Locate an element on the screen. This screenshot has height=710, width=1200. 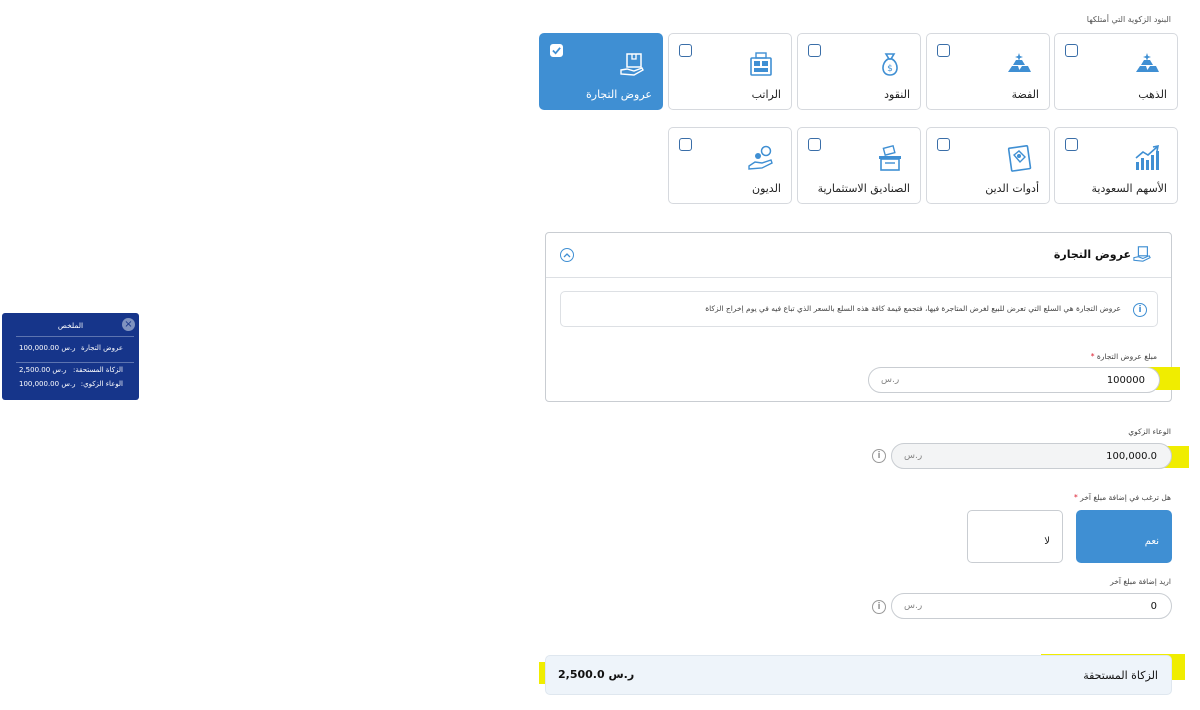
asset-card-debts: الديون is located at coordinates (730, 165).